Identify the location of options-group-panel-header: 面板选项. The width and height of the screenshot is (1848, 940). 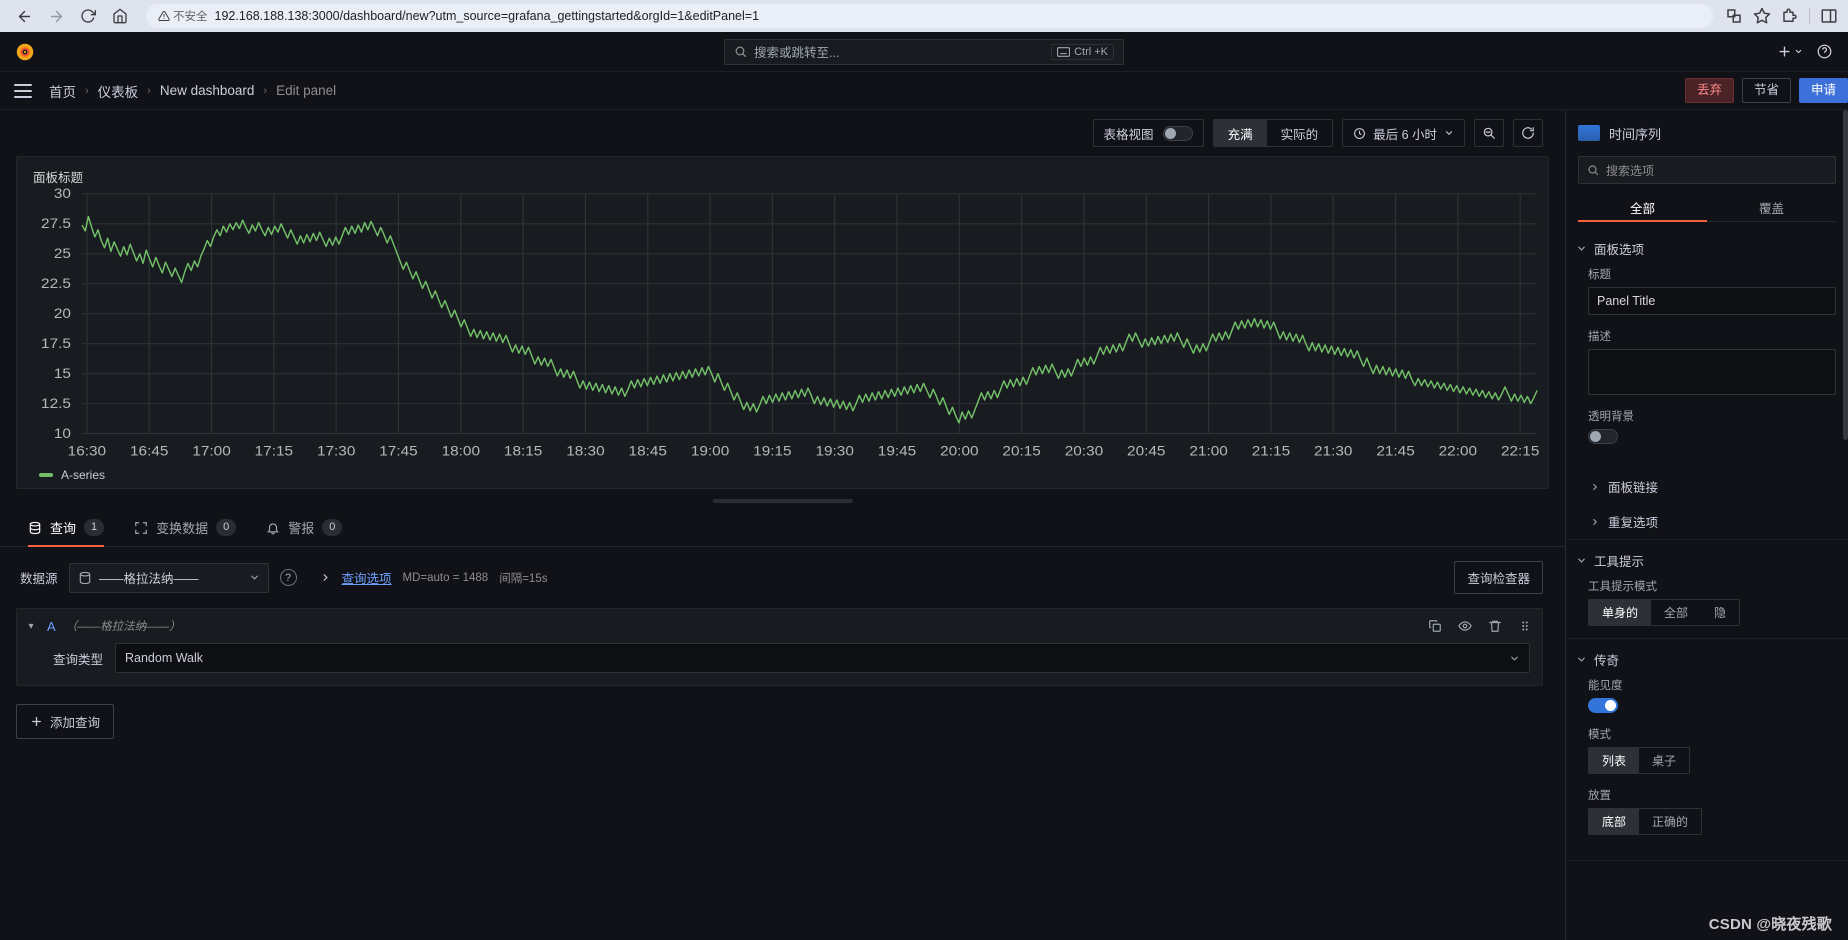
(1707, 247).